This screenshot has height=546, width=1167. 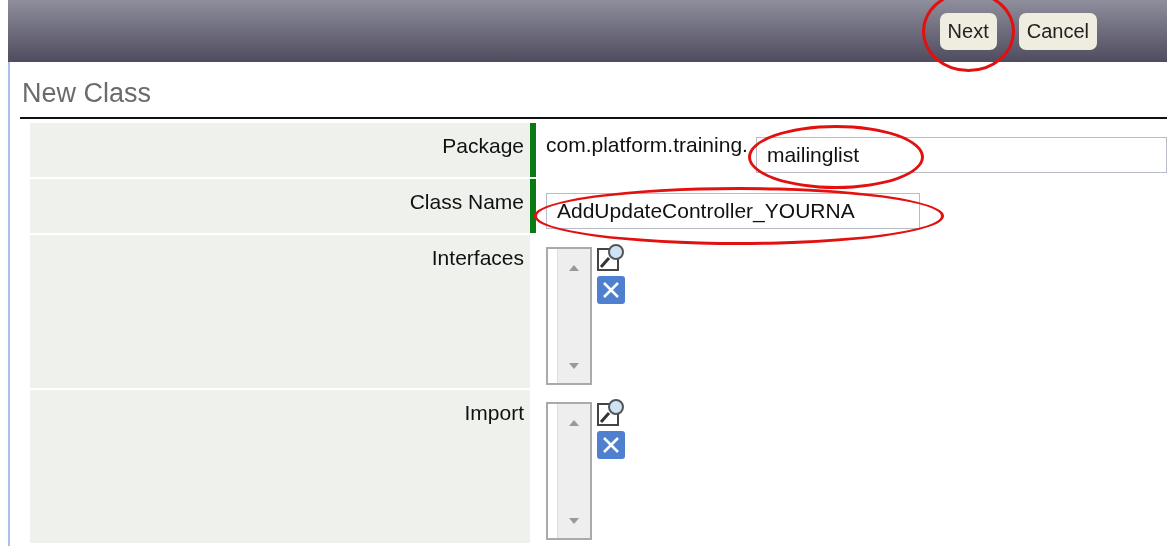 What do you see at coordinates (1057, 31) in the screenshot?
I see `toolbar-button: Cancel` at bounding box center [1057, 31].